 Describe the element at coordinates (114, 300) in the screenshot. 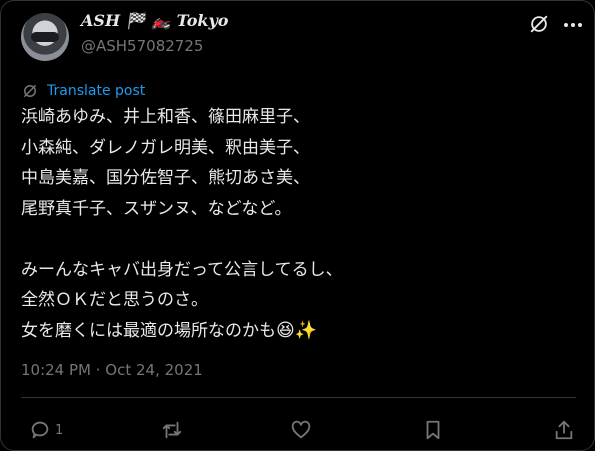

I see `post-line: 全然ＯＫだと思うのさ。` at that location.